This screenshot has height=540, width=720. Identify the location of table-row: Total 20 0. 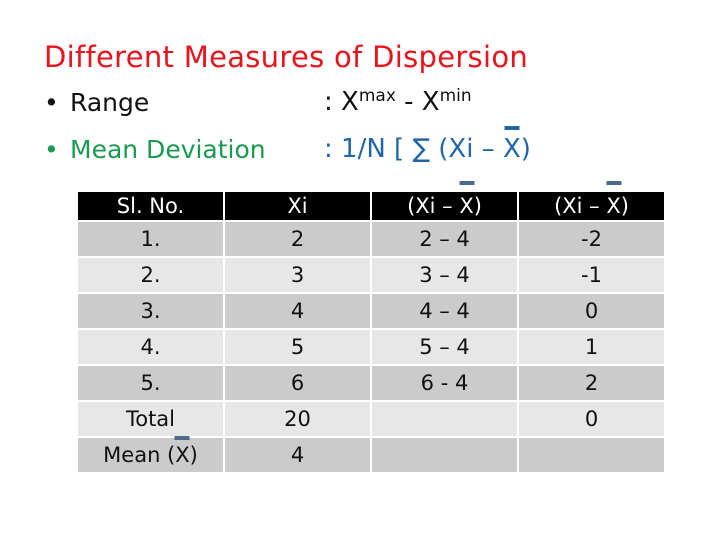
(371, 419).